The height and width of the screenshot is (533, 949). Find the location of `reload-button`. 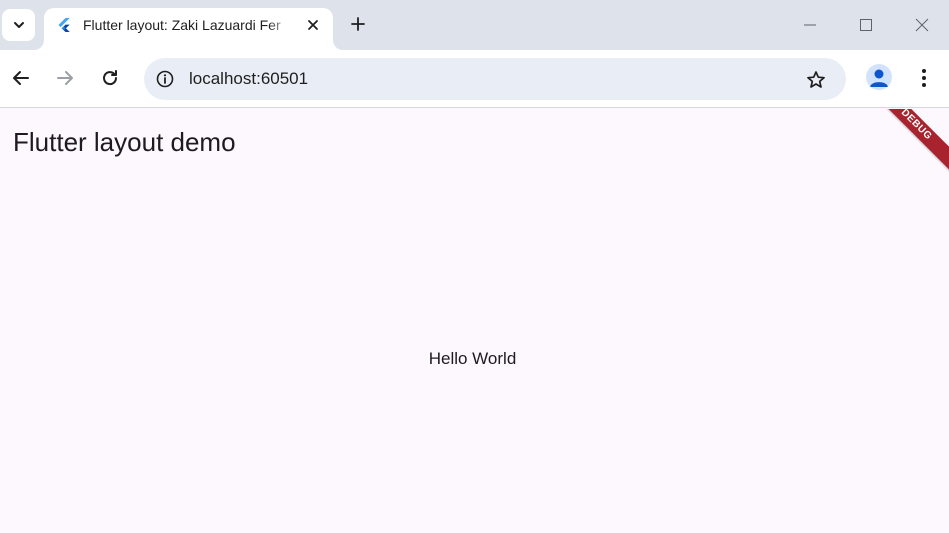

reload-button is located at coordinates (110, 78).